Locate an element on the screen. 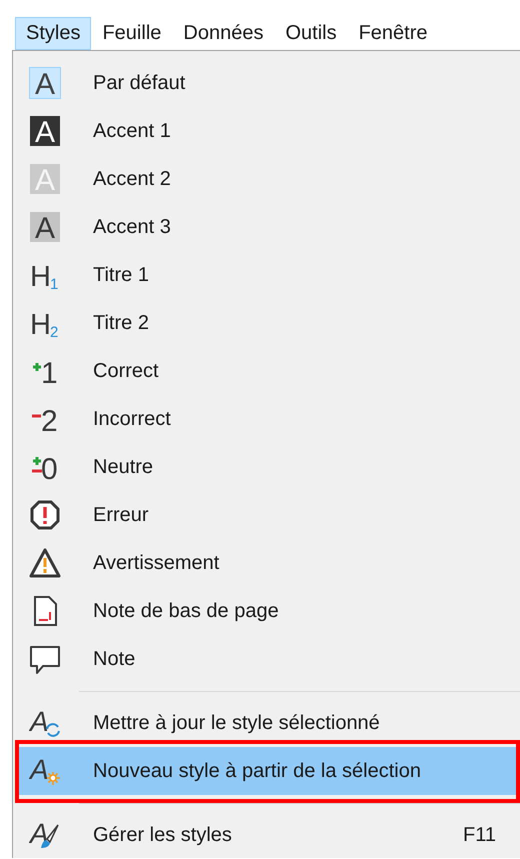 This screenshot has width=520, height=859. menu-item: 2 Incorrect is located at coordinates (266, 419).